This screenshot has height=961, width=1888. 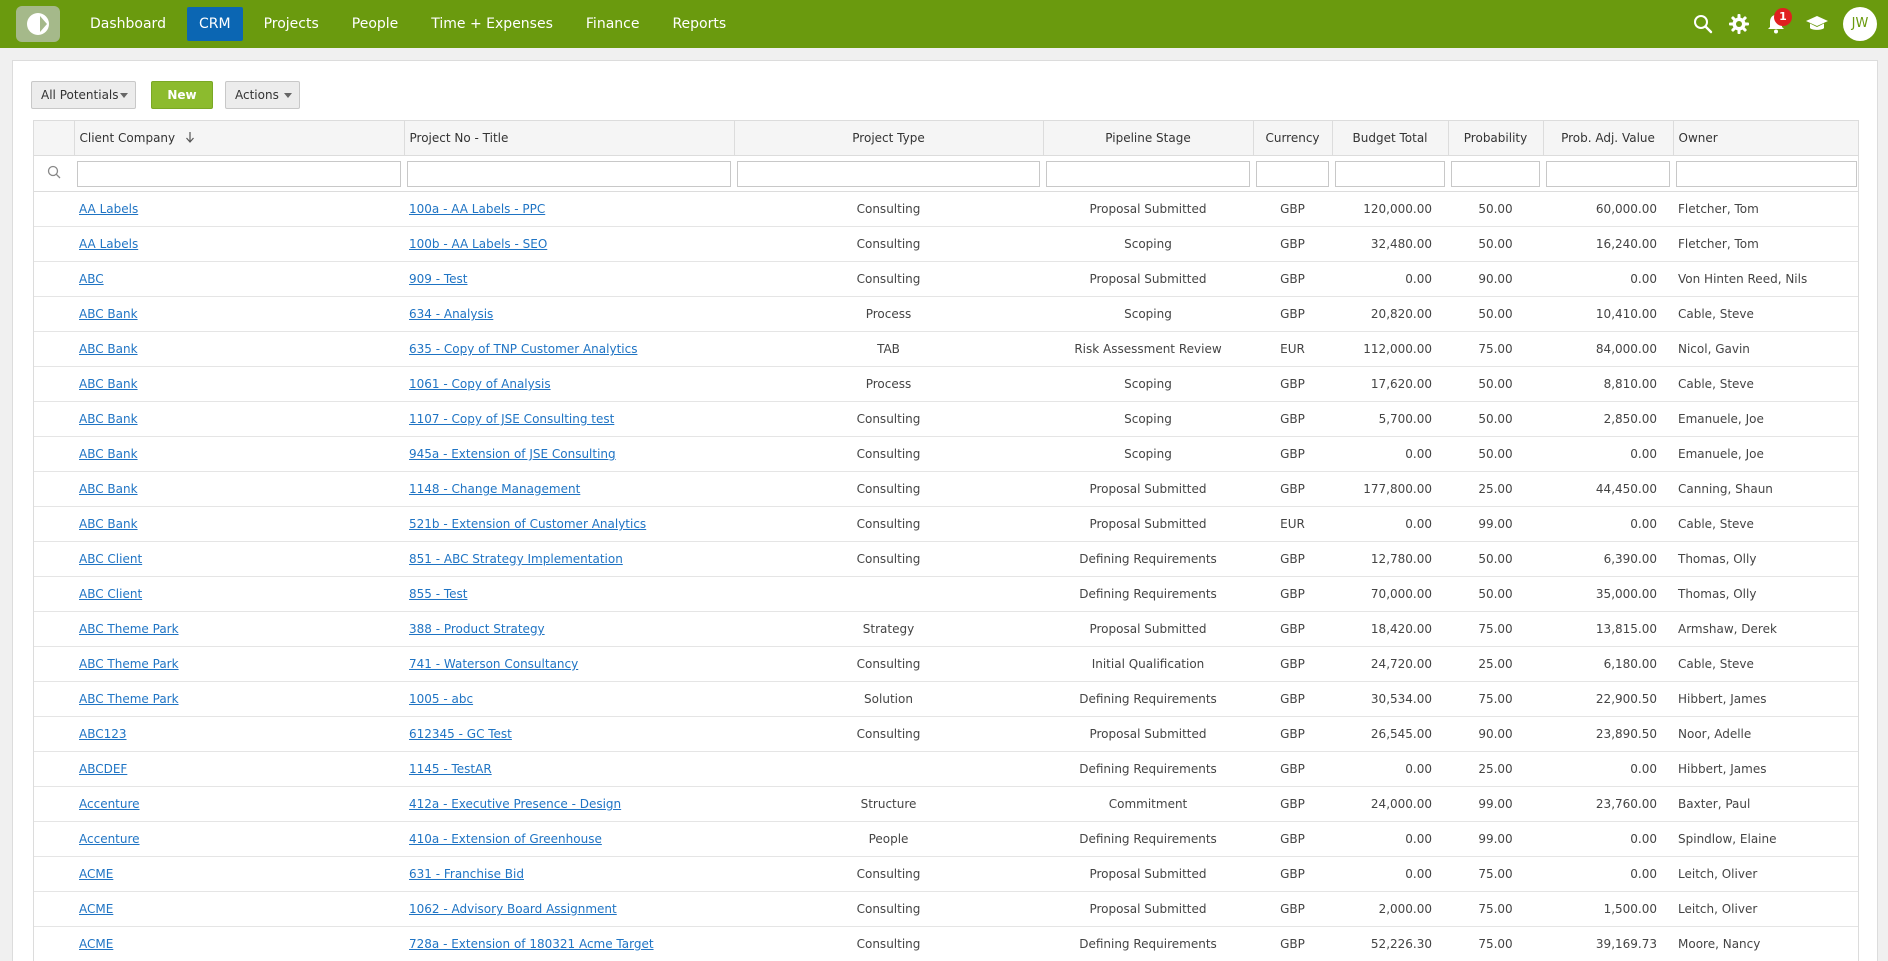 I want to click on filter-dropdown: All Potentials, so click(x=83, y=95).